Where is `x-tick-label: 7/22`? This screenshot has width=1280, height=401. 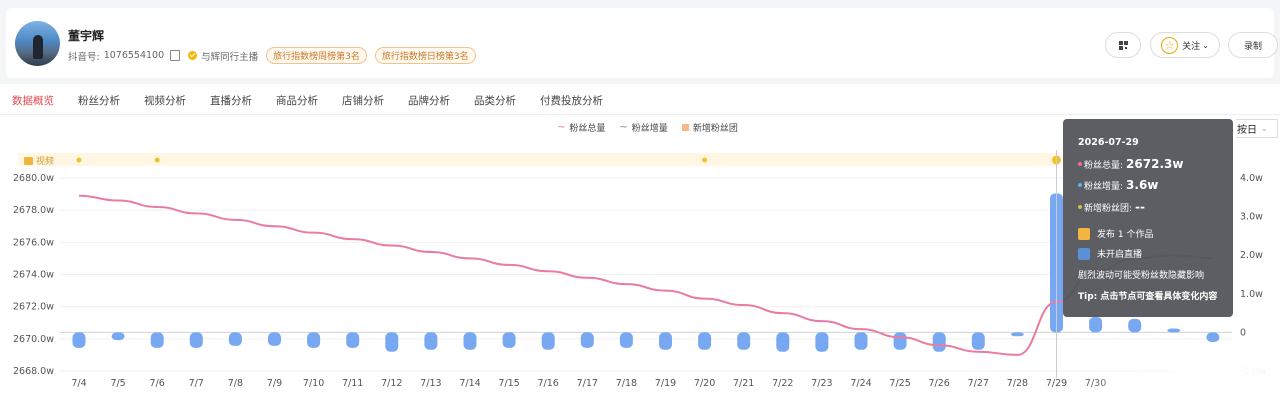 x-tick-label: 7/22 is located at coordinates (782, 383).